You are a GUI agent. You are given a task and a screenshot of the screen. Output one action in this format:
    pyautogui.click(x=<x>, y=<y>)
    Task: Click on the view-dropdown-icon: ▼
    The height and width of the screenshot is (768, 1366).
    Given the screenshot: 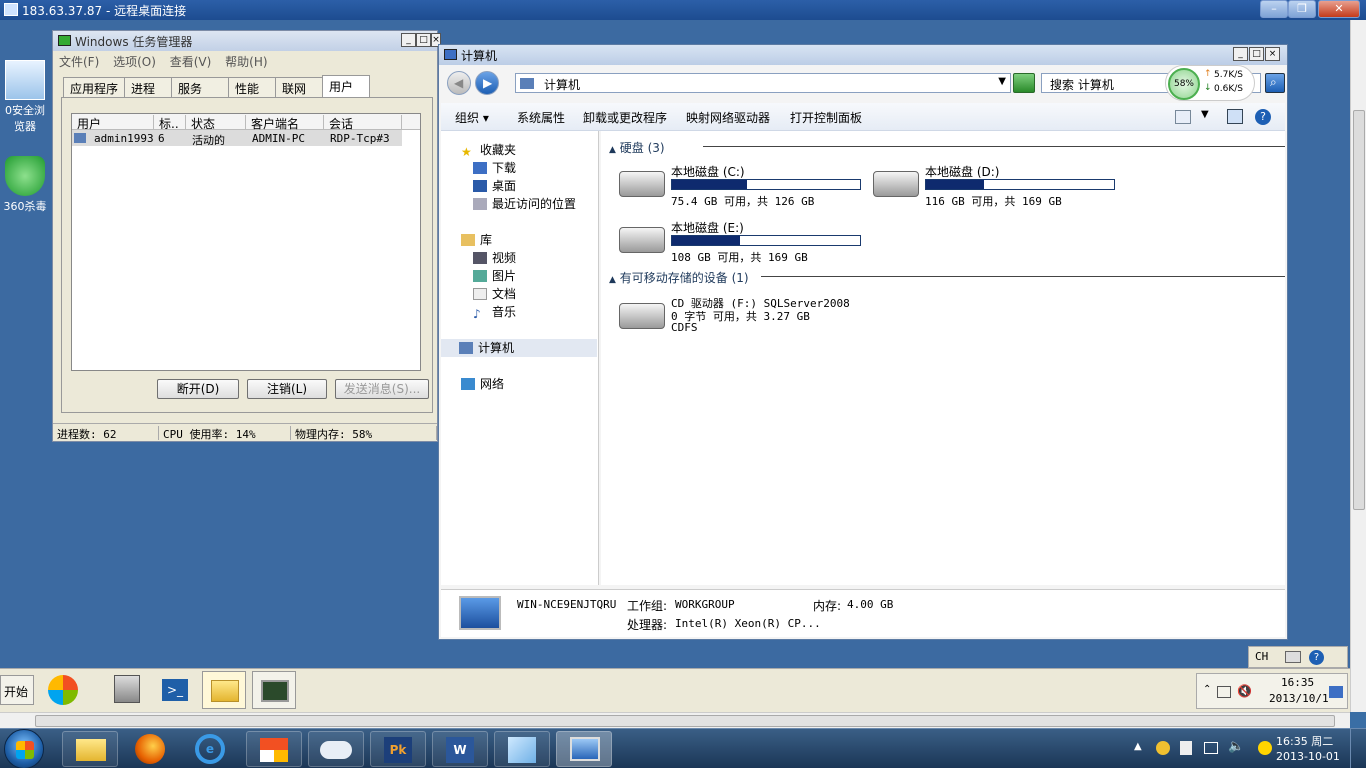 What is the action you would take?
    pyautogui.click(x=1205, y=114)
    